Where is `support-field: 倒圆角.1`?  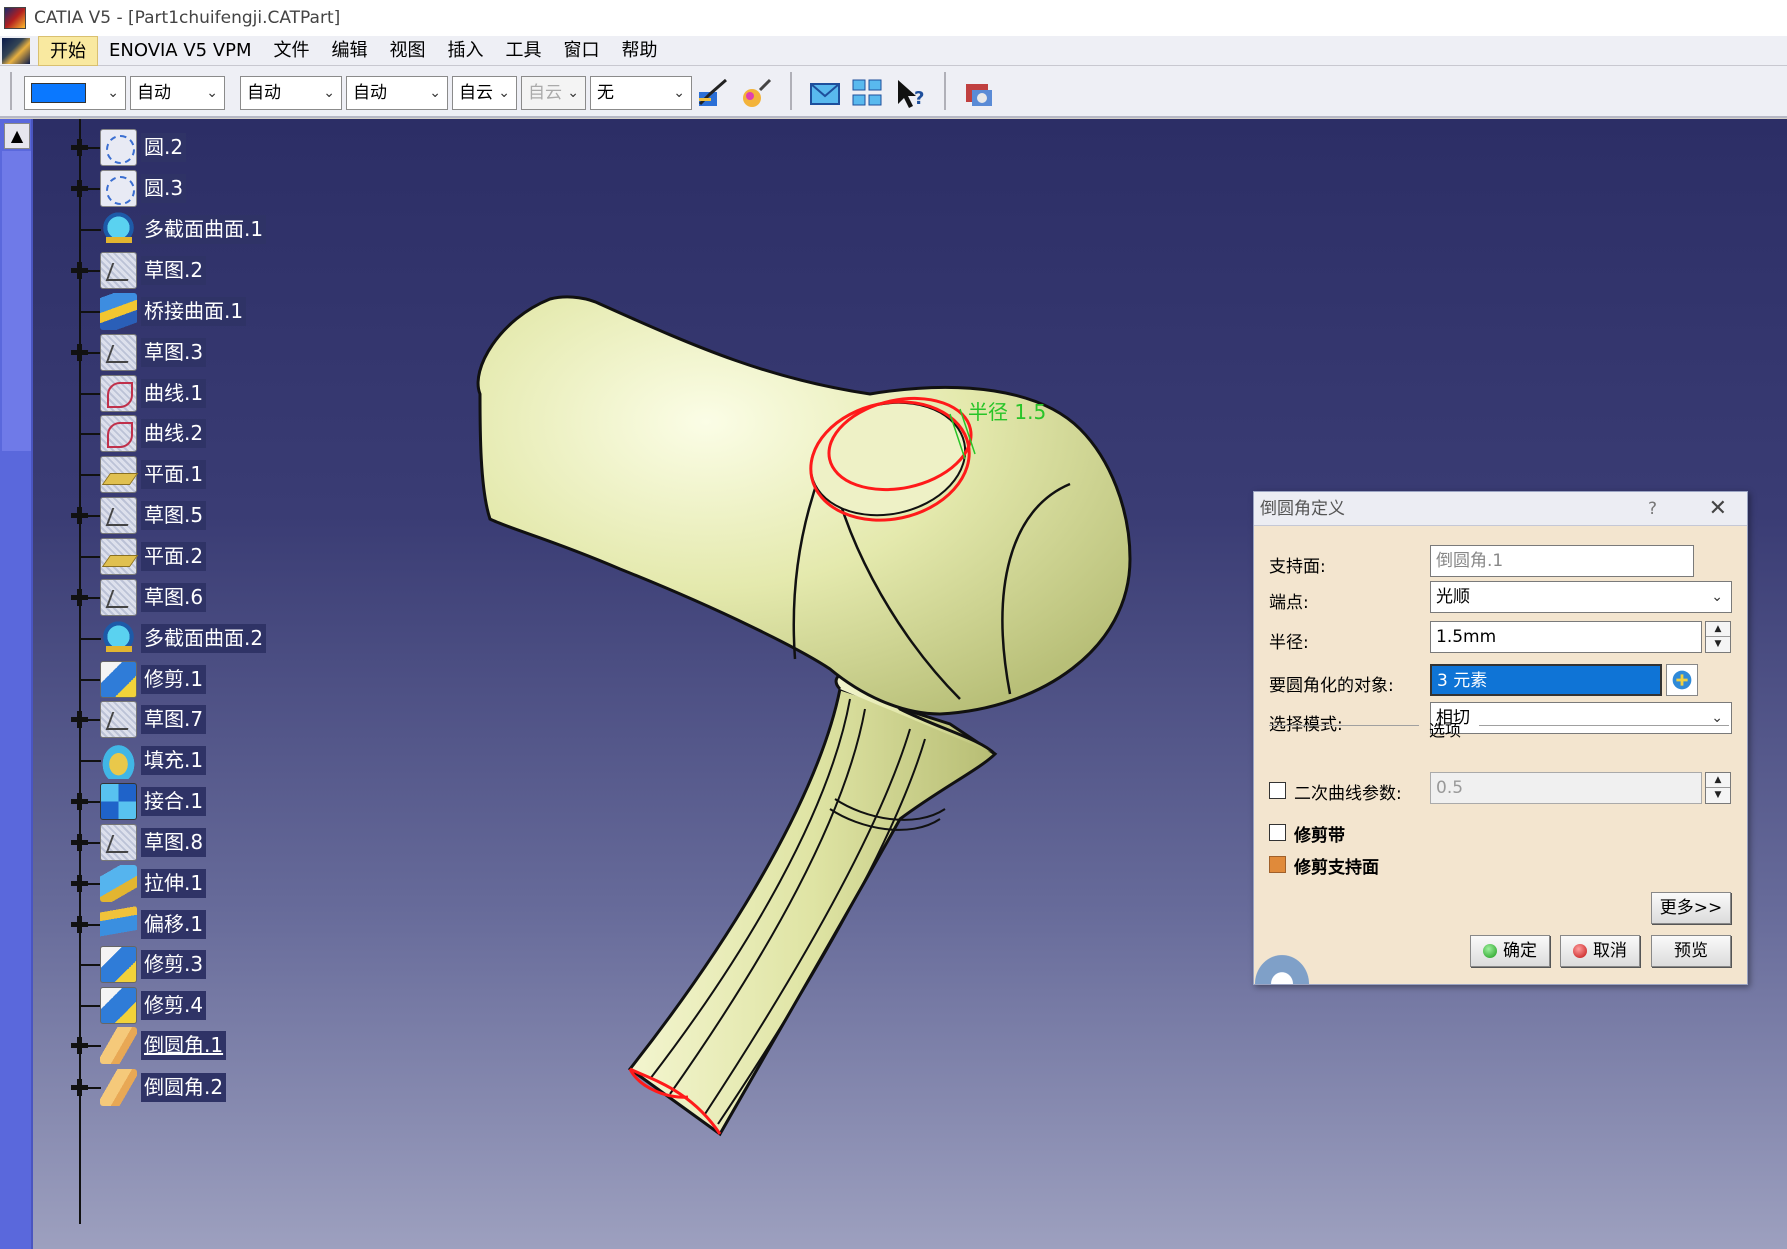
support-field: 倒圆角.1 is located at coordinates (1562, 561).